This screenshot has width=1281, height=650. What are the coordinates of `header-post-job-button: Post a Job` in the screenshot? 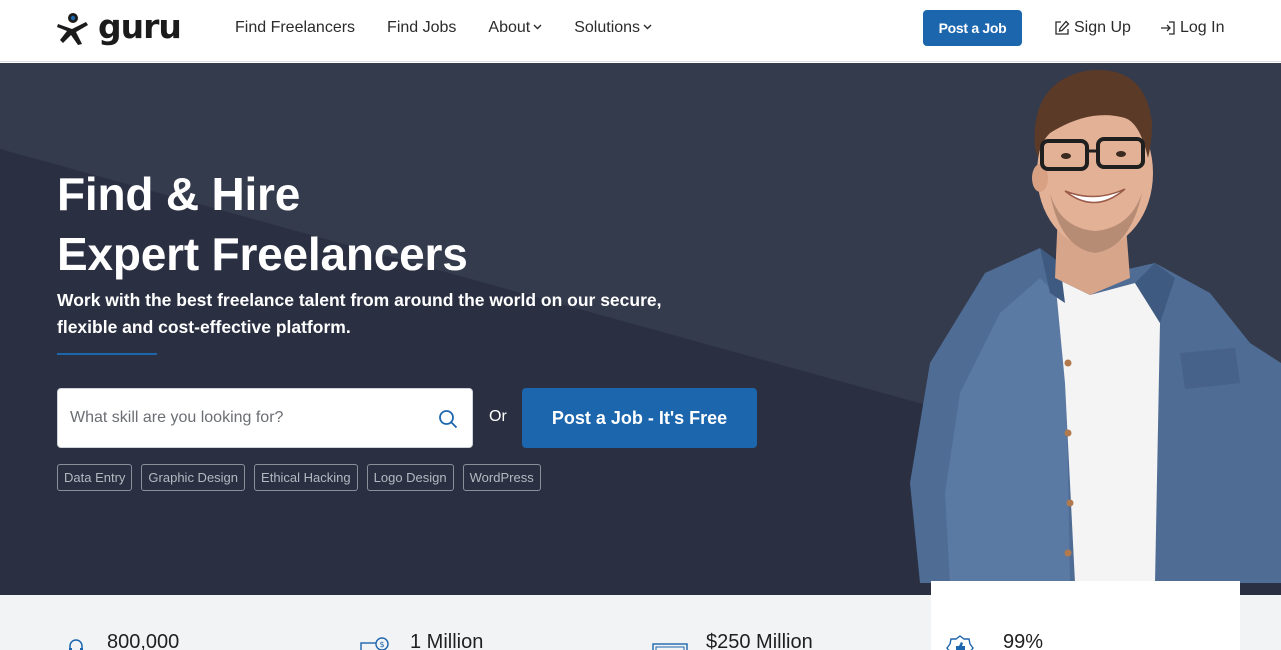 It's located at (972, 28).